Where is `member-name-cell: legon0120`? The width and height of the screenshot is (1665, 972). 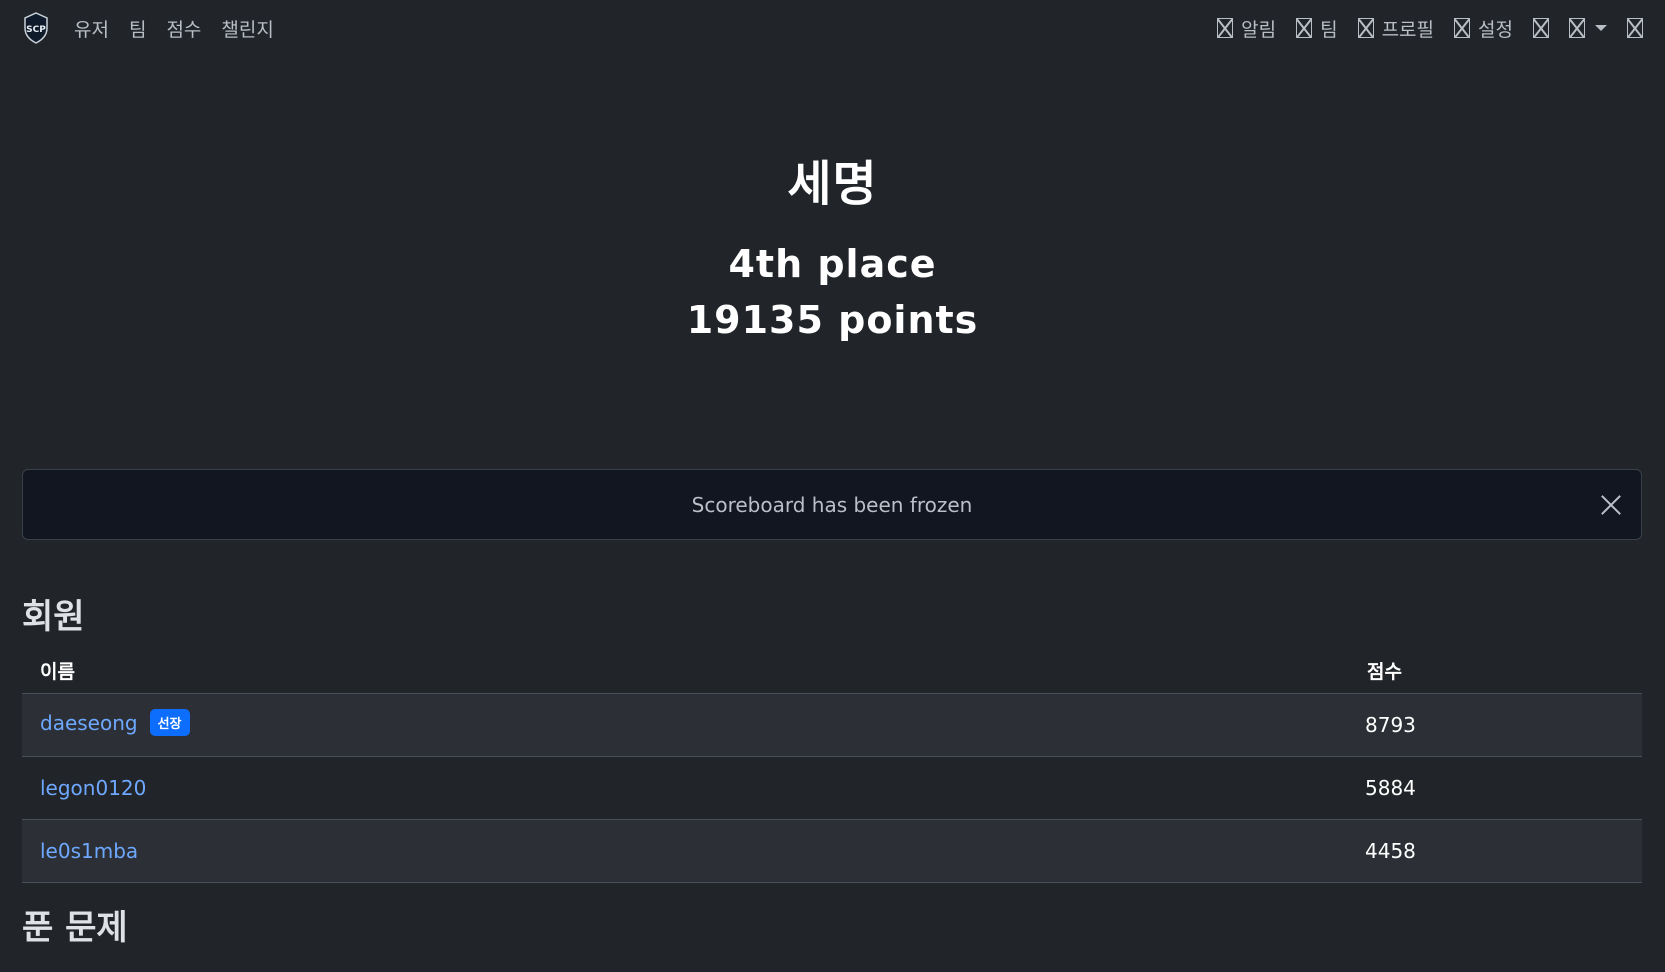
member-name-cell: legon0120 is located at coordinates (688, 788).